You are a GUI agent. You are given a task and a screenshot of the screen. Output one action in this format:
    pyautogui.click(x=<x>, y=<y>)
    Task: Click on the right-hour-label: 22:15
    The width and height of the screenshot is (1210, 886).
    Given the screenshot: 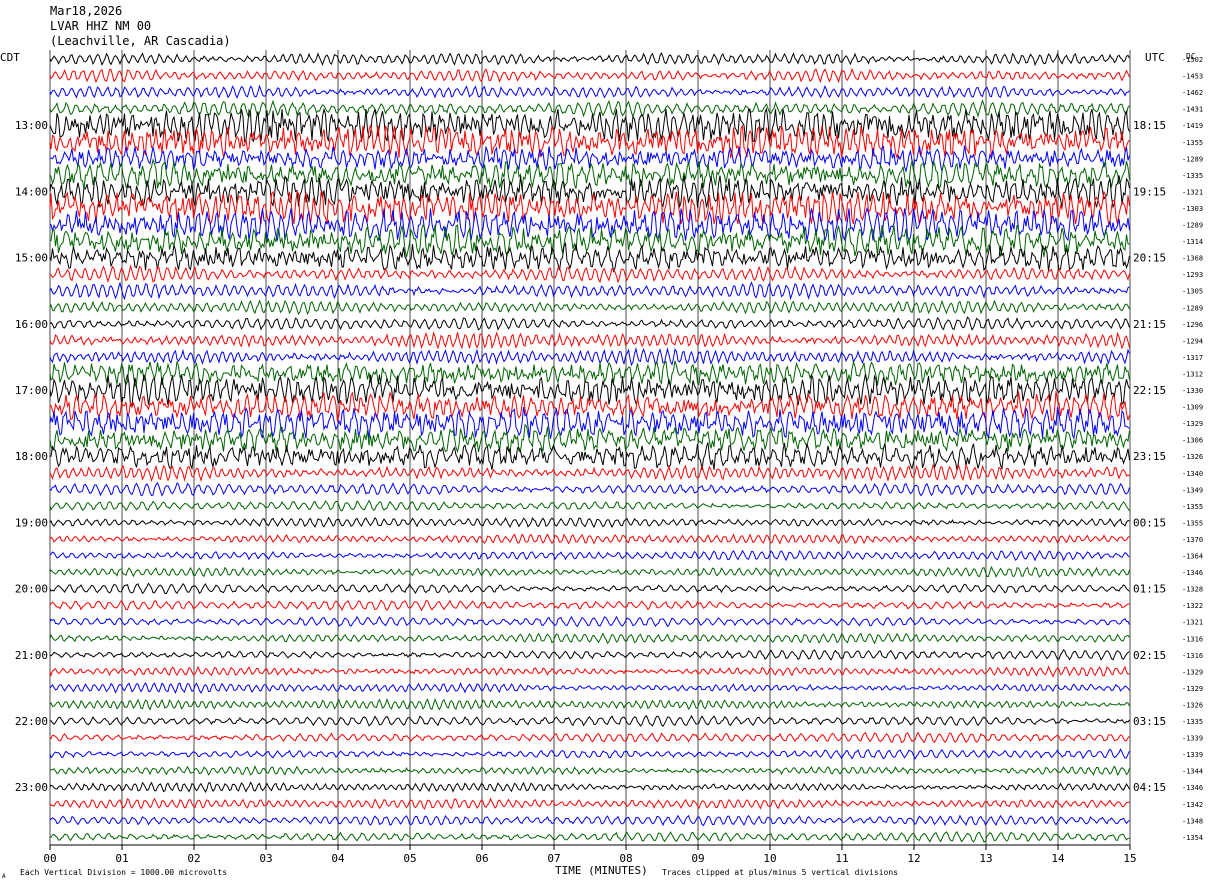 What is the action you would take?
    pyautogui.click(x=1149, y=390)
    